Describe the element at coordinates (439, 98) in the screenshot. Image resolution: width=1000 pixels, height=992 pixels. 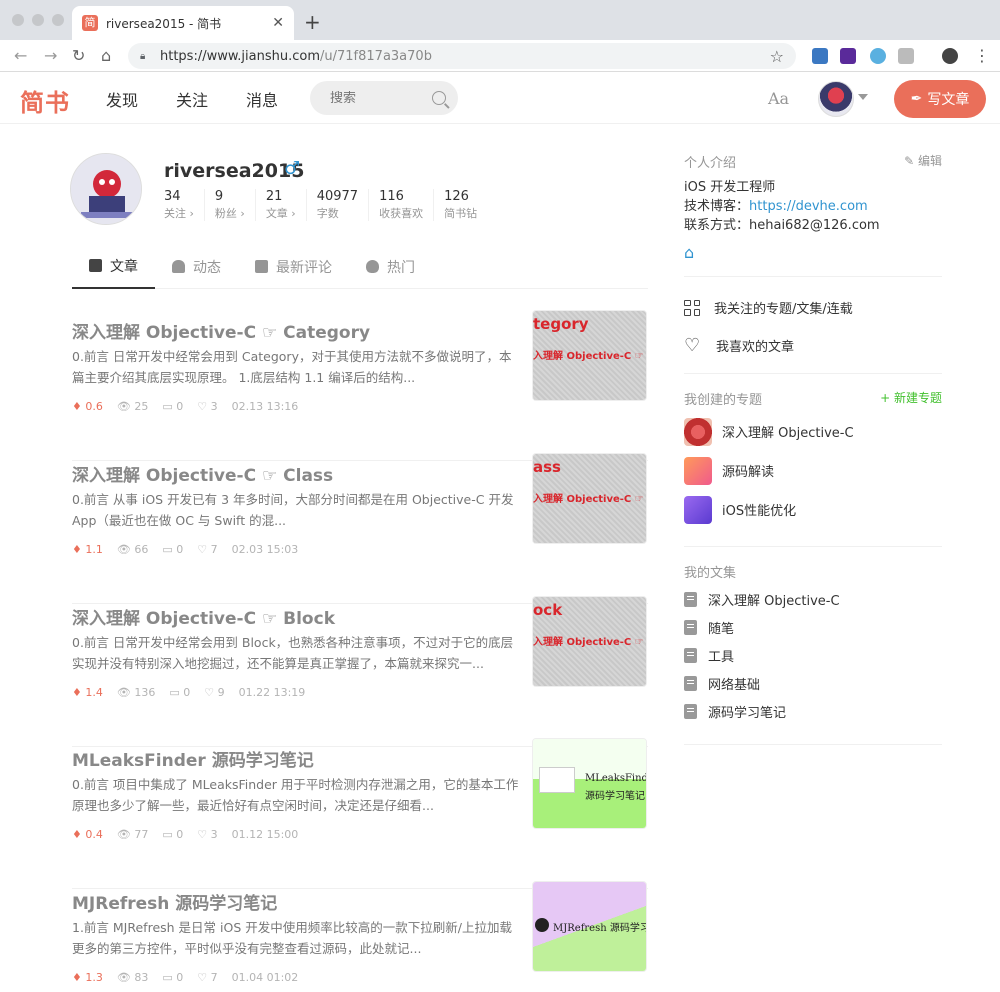
I see `search-icon` at that location.